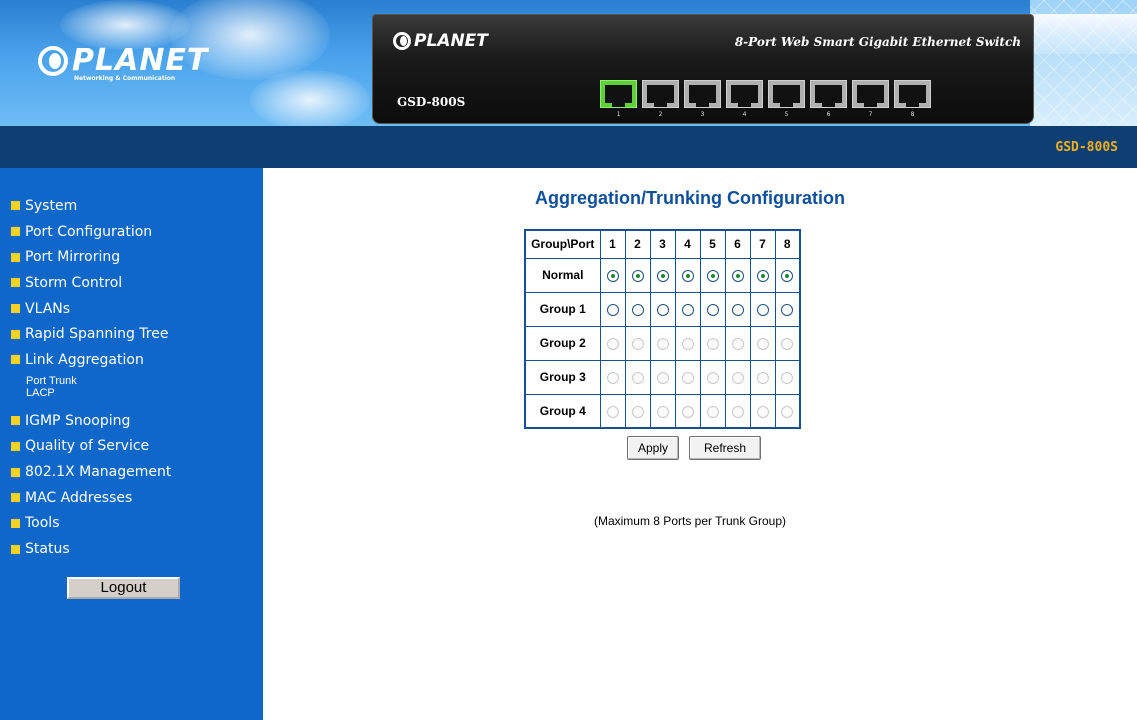 Image resolution: width=1137 pixels, height=720 pixels. What do you see at coordinates (144, 381) in the screenshot?
I see `submenu-item-port-trunk: Port Trunk` at bounding box center [144, 381].